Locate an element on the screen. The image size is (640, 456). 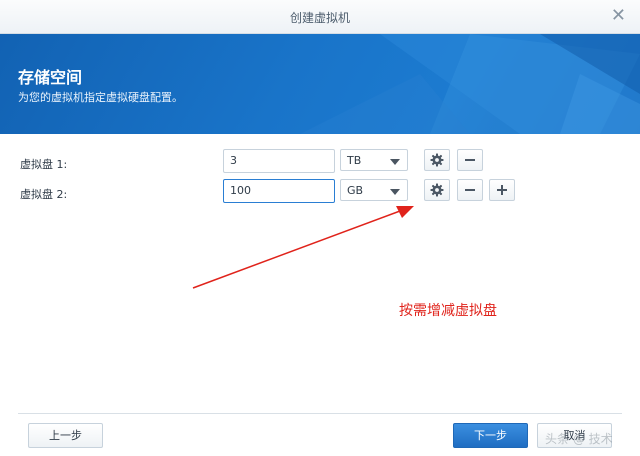
watermark: 头条 @ 技术 is located at coordinates (579, 439).